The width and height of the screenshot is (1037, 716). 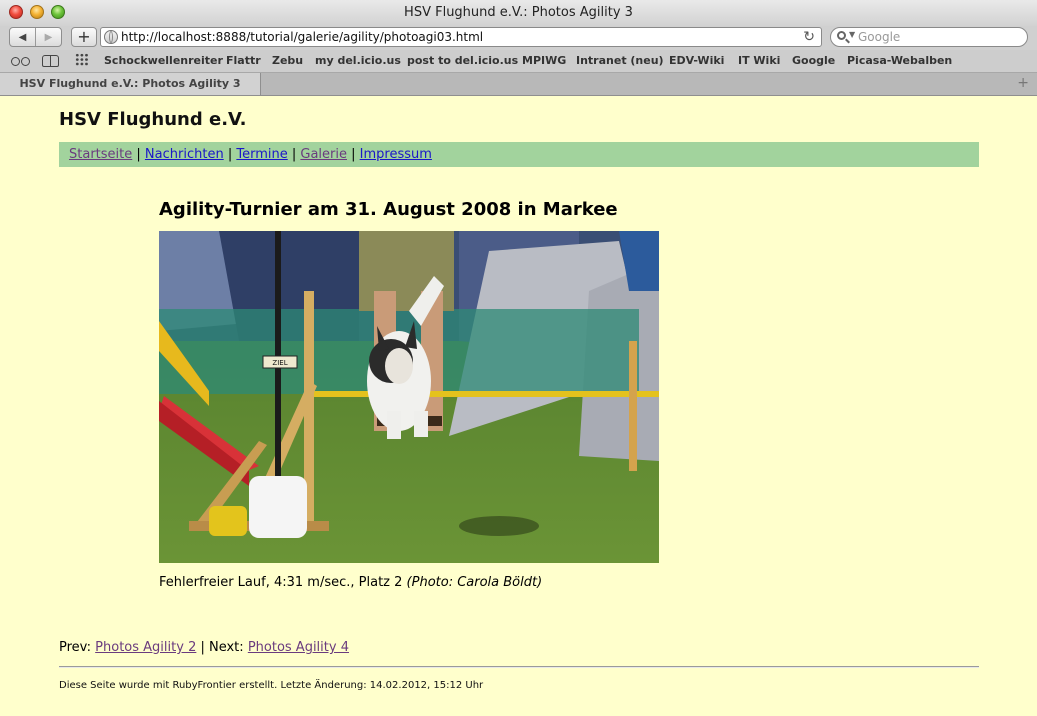 I want to click on bookmark-item: Flattr, so click(x=243, y=60).